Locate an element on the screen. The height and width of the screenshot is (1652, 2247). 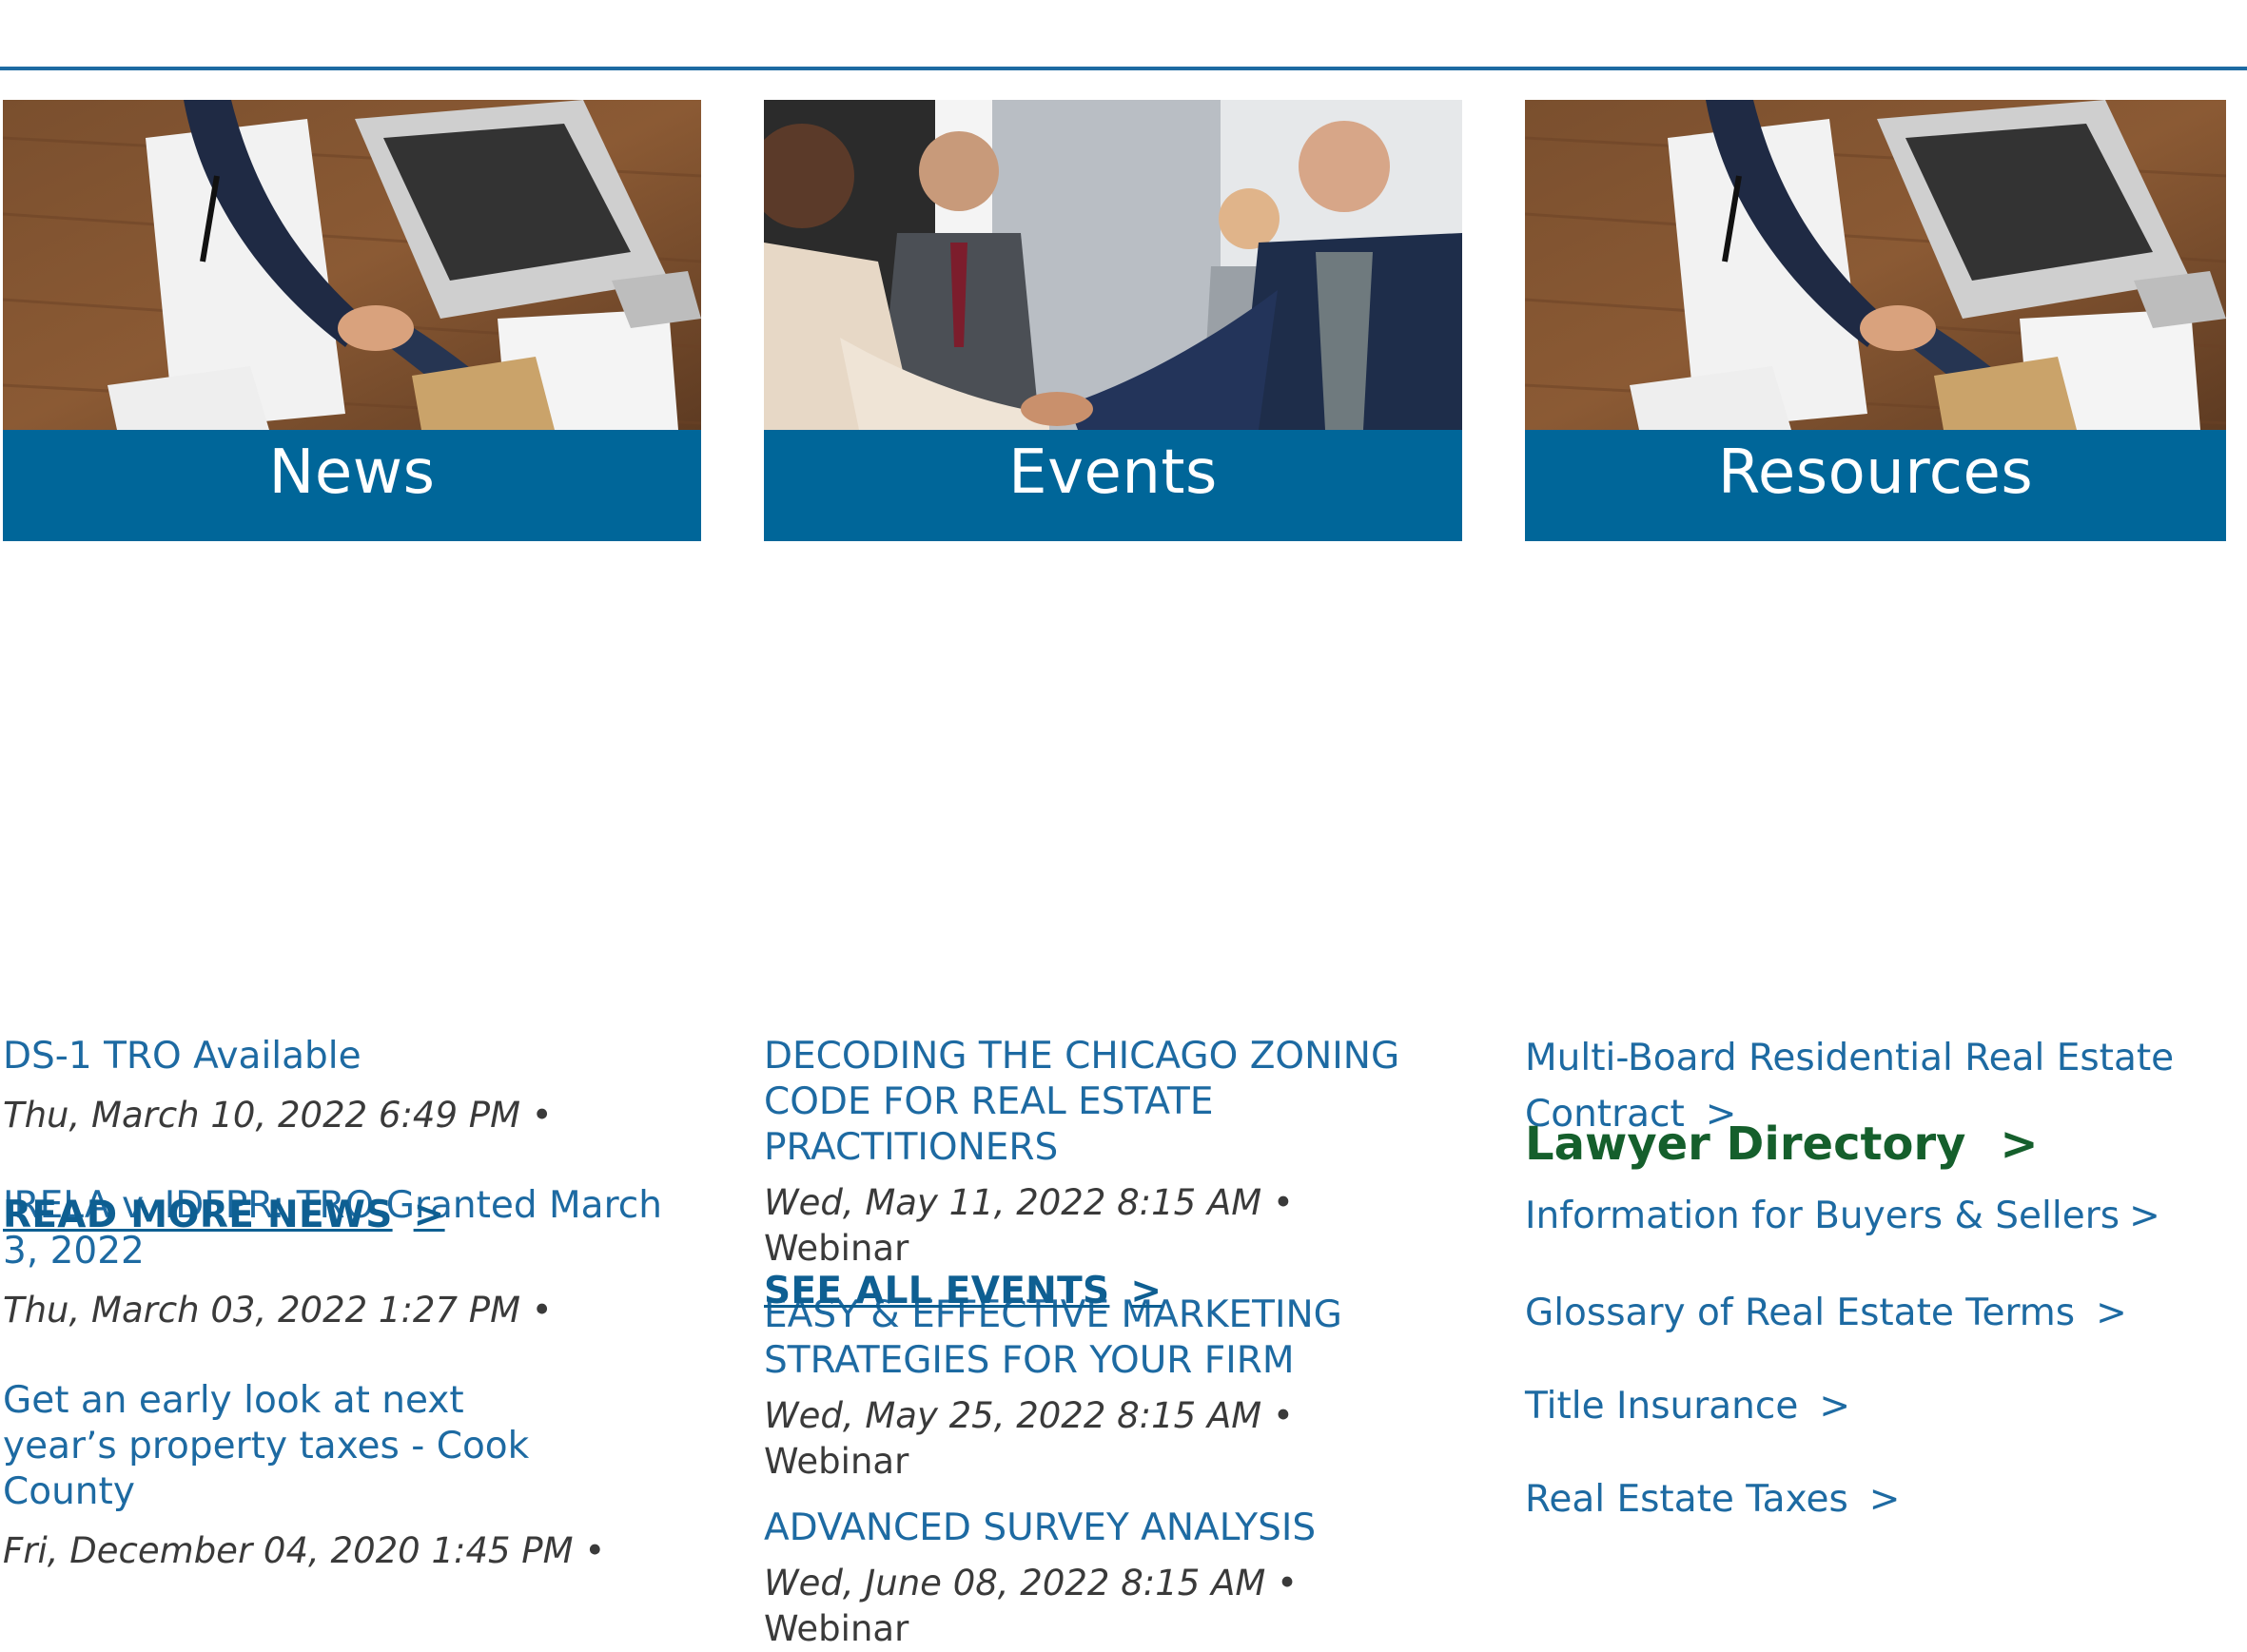
resource-link-glossary: Glossary of Real Estate Terms > is located at coordinates (1858, 1313).